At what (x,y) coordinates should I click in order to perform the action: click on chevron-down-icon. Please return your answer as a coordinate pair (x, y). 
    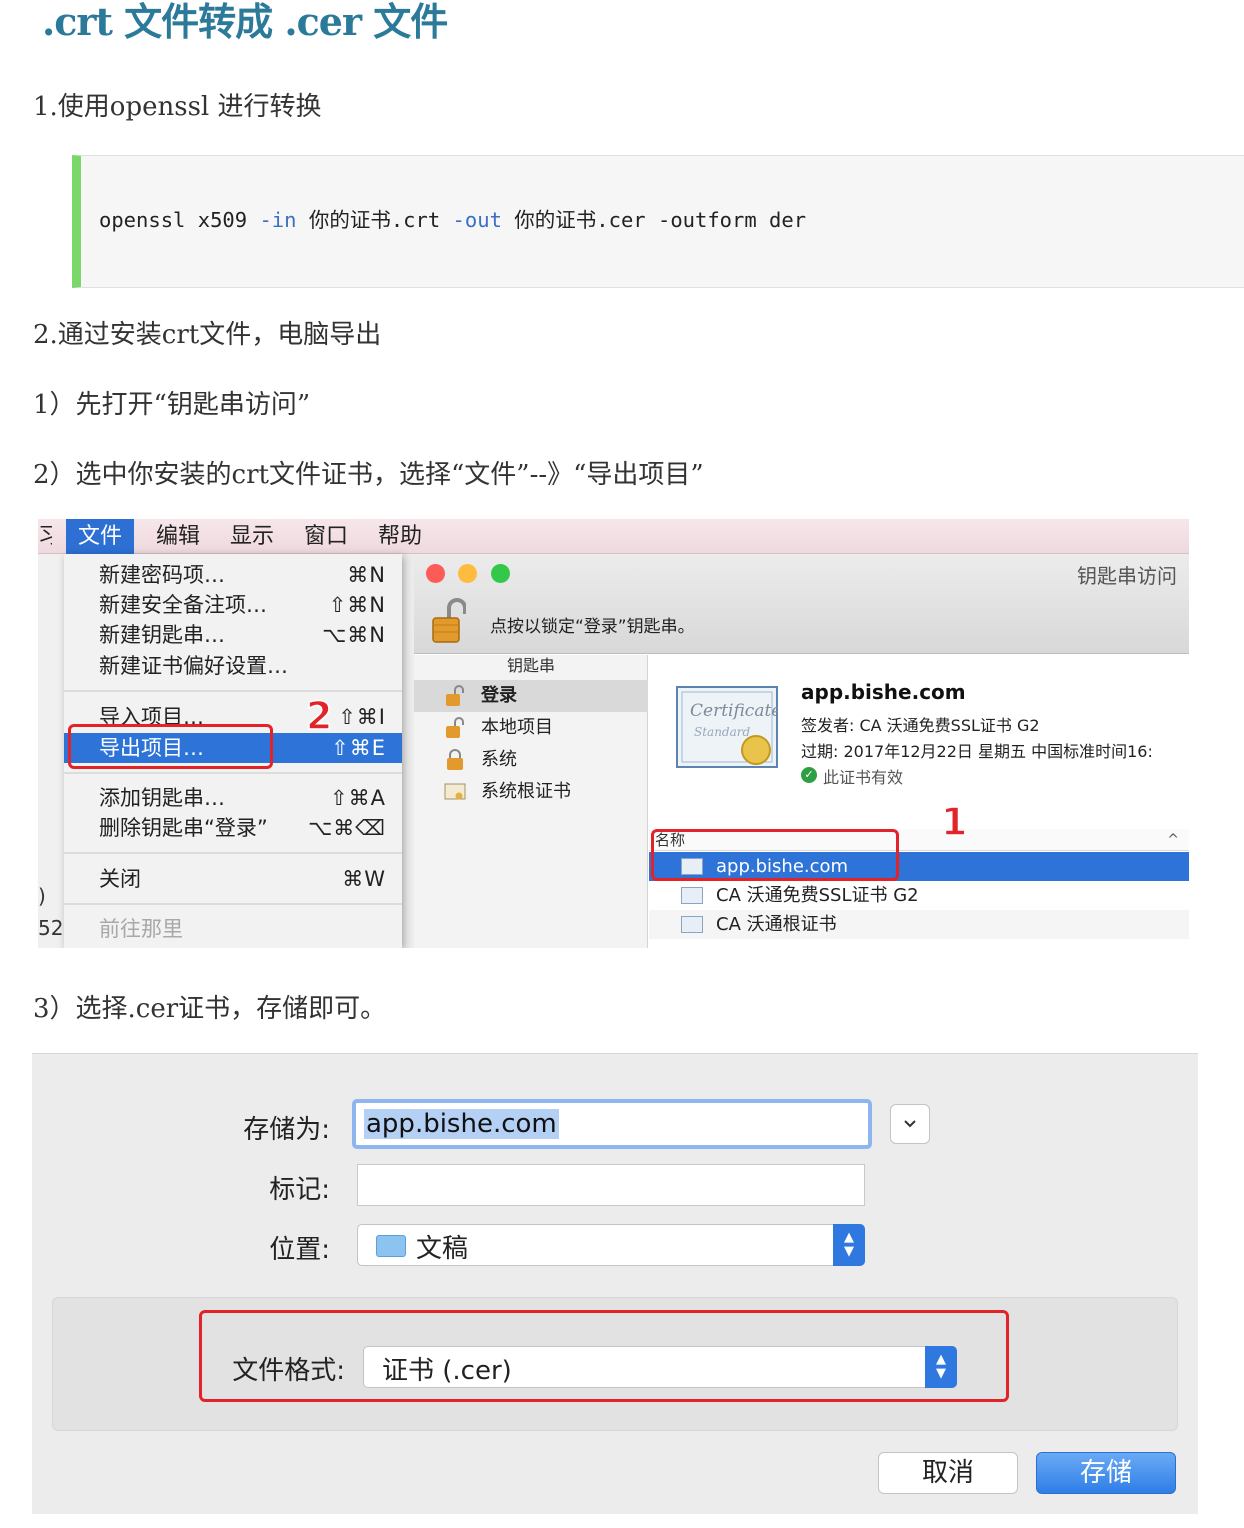
    Looking at the image, I should click on (910, 1124).